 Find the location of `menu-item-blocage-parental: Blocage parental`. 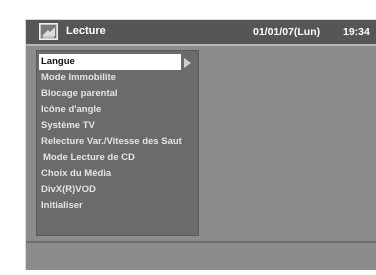

menu-item-blocage-parental: Blocage parental is located at coordinates (117, 94).